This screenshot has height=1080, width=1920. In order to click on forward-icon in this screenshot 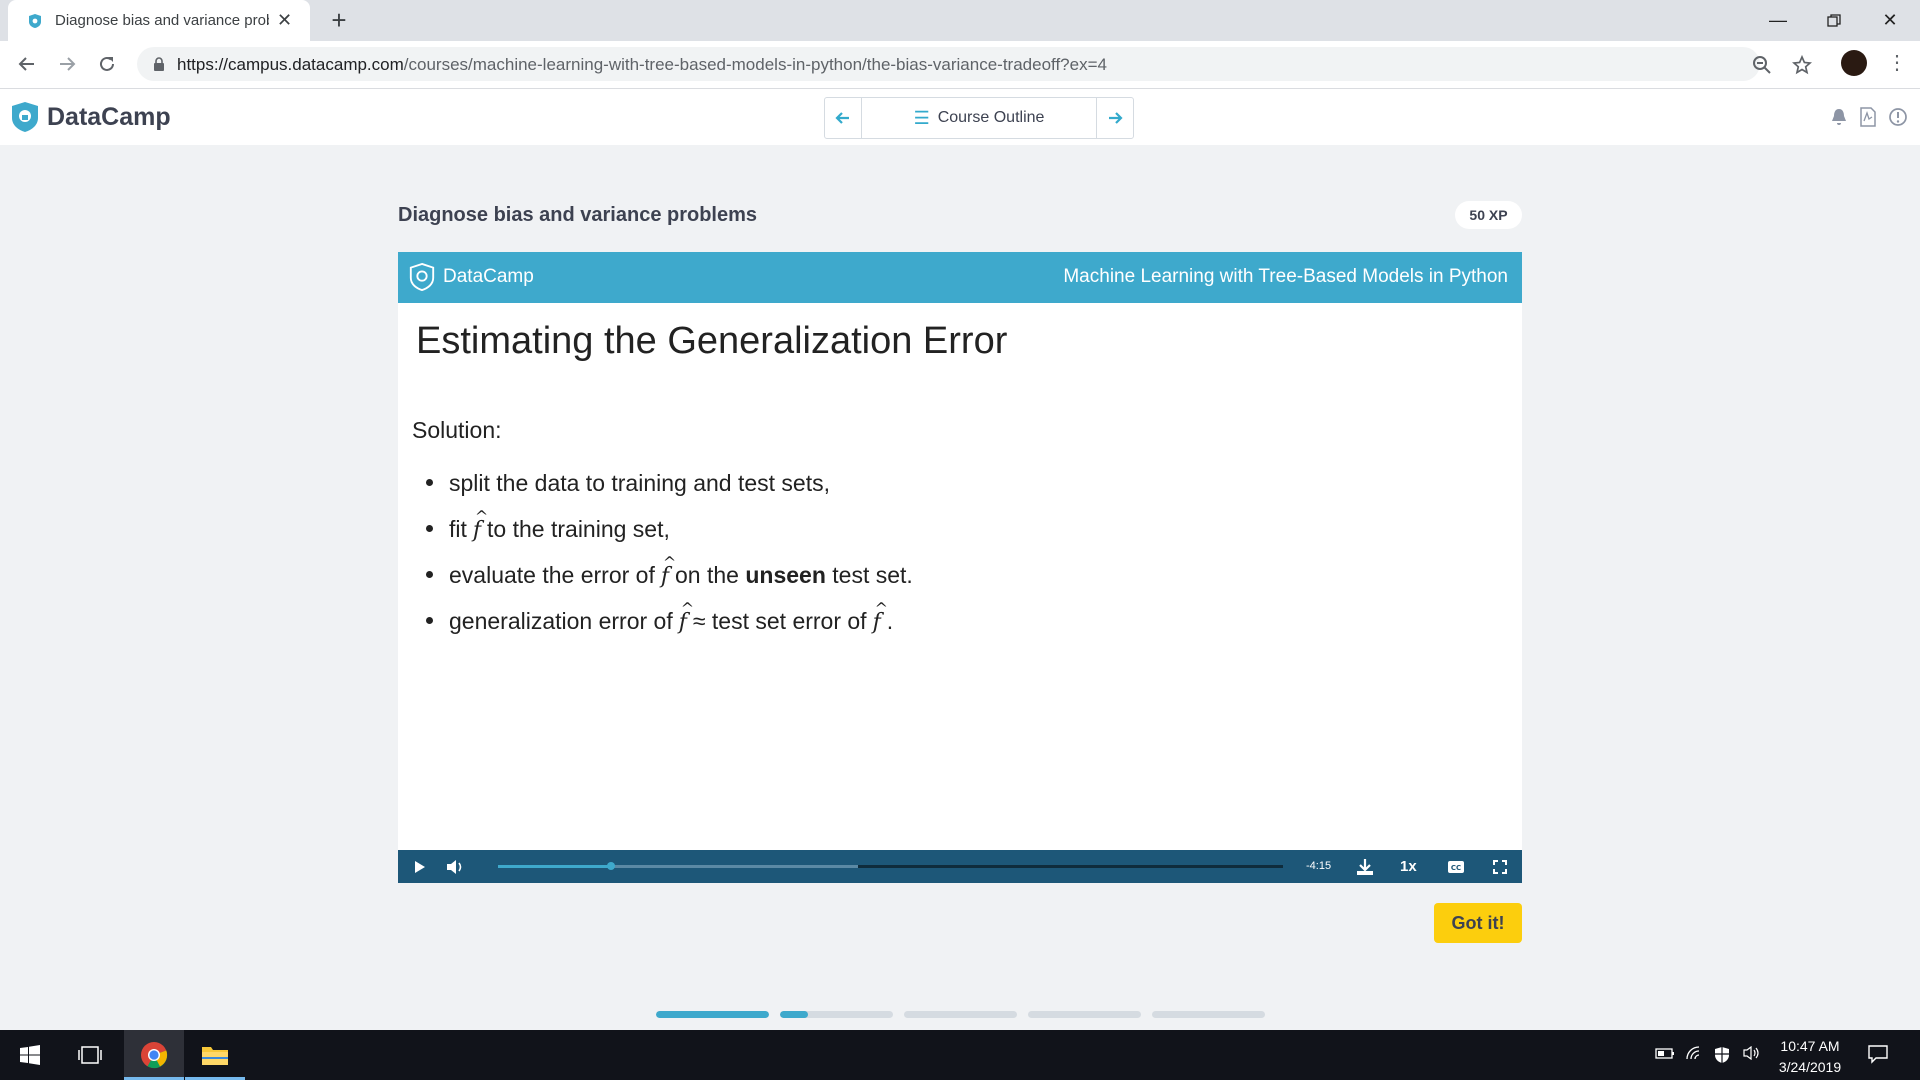, I will do `click(67, 64)`.